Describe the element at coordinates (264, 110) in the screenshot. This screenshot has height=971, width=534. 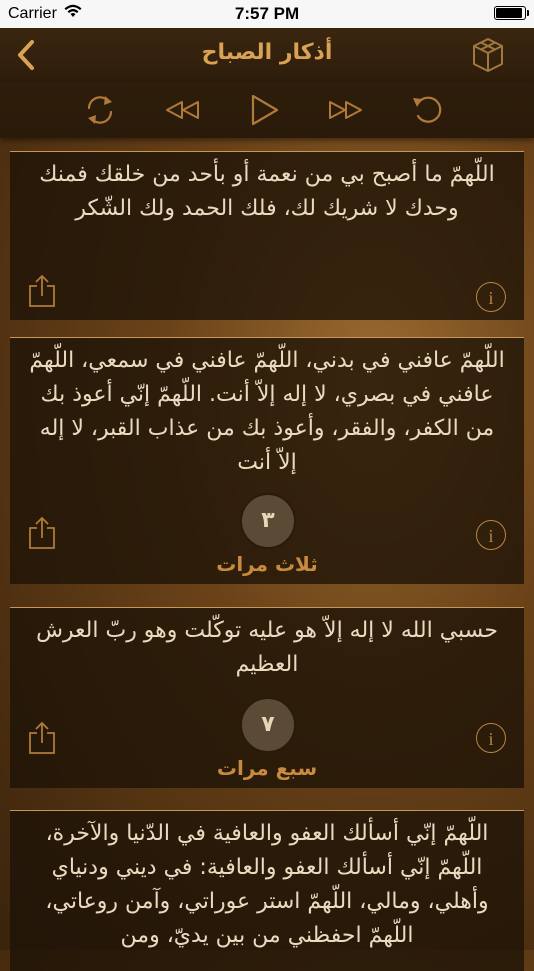
I see `play-icon` at that location.